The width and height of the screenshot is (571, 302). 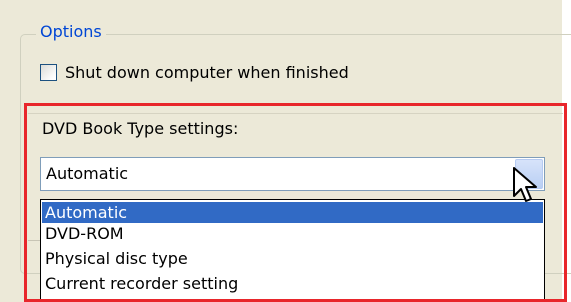 I want to click on shutdown-checkbox-label: Shut down computer when finished, so click(x=207, y=72).